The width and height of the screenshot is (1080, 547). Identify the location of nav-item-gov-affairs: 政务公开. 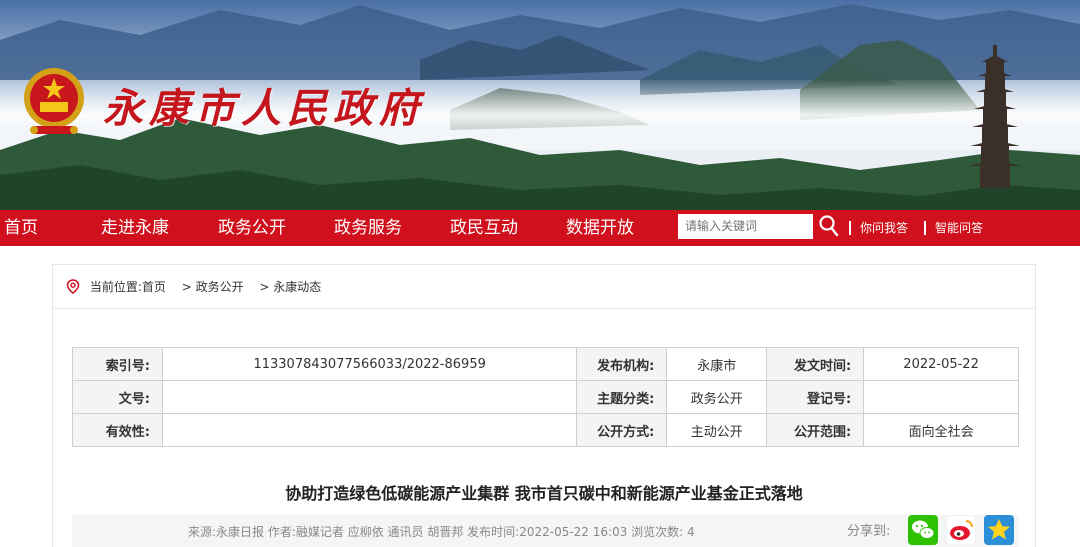
(252, 228).